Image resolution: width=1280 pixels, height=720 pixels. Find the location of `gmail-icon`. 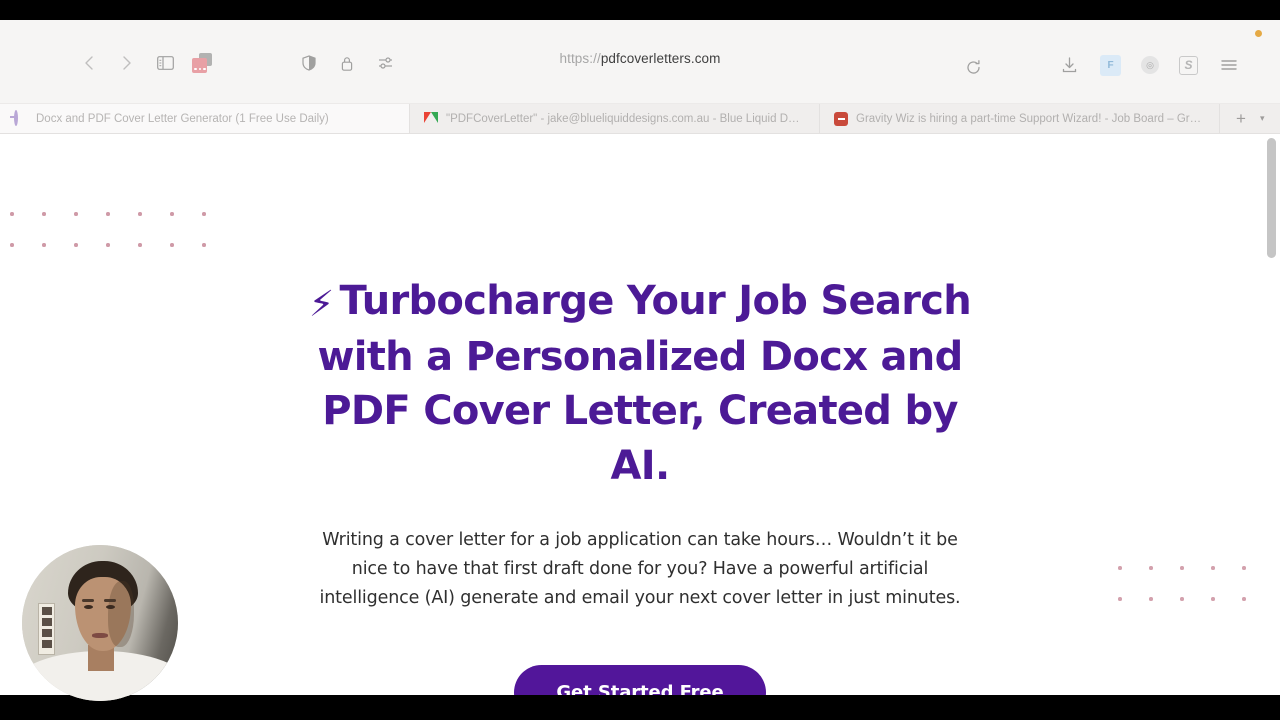

gmail-icon is located at coordinates (431, 119).